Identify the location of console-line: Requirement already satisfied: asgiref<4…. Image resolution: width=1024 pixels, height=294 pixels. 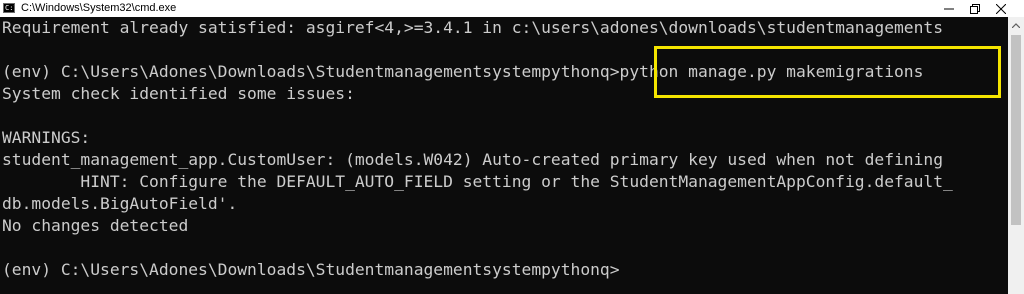
(473, 27).